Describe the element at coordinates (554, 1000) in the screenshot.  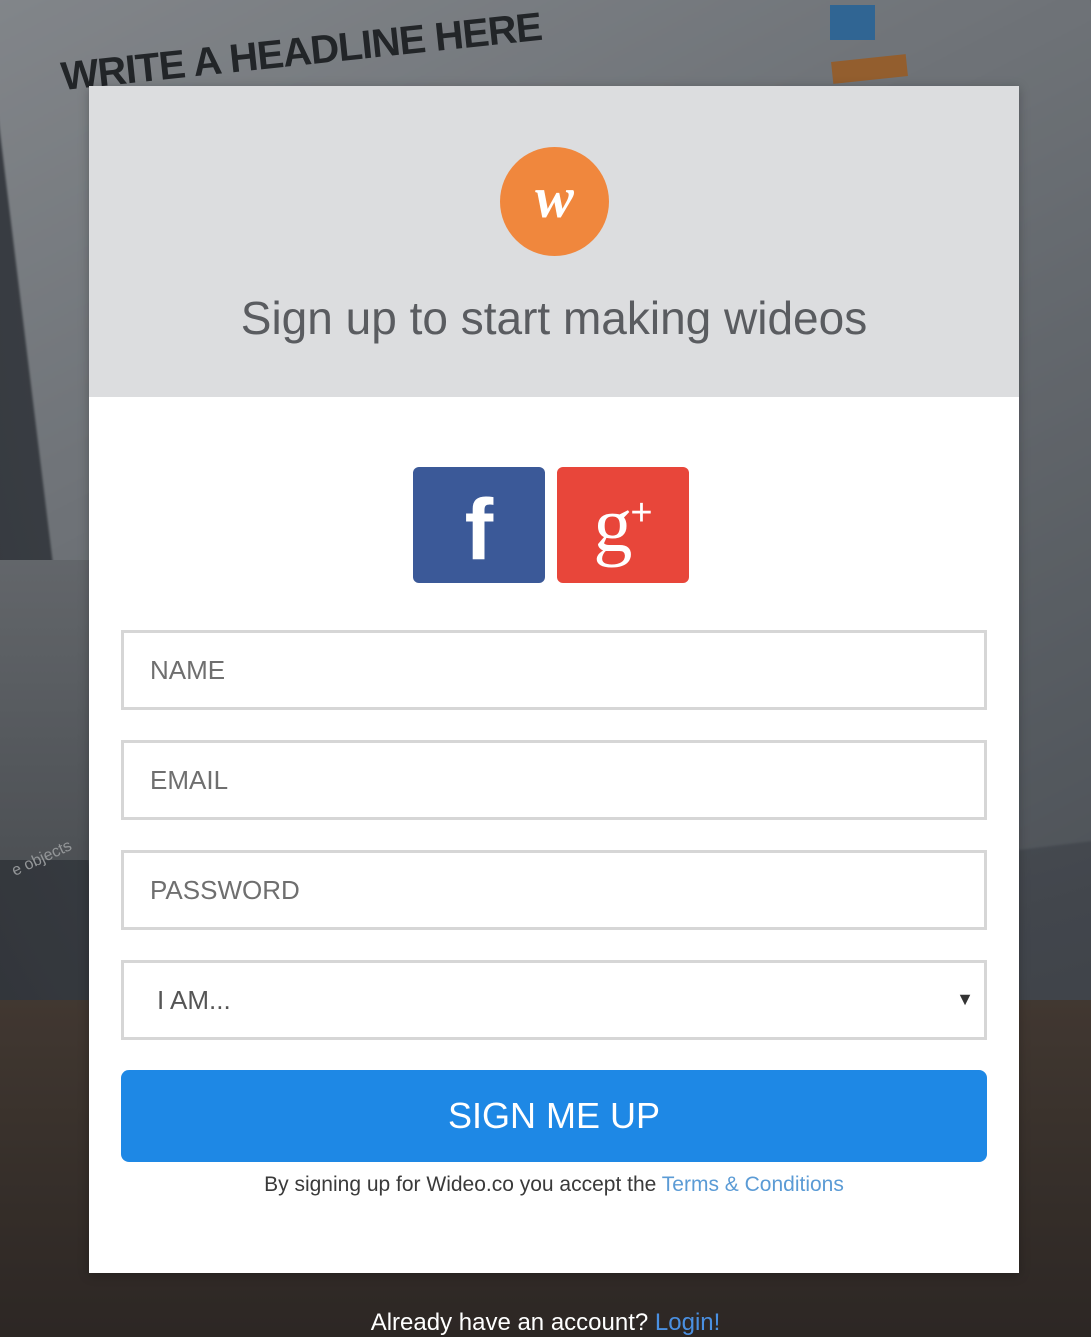
I see `role-select: I AM... ▼` at that location.